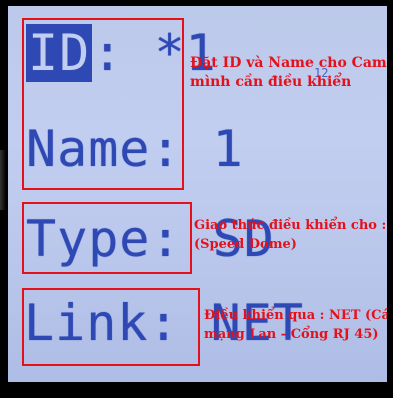  I want to click on device-edge, so click(3, 180).